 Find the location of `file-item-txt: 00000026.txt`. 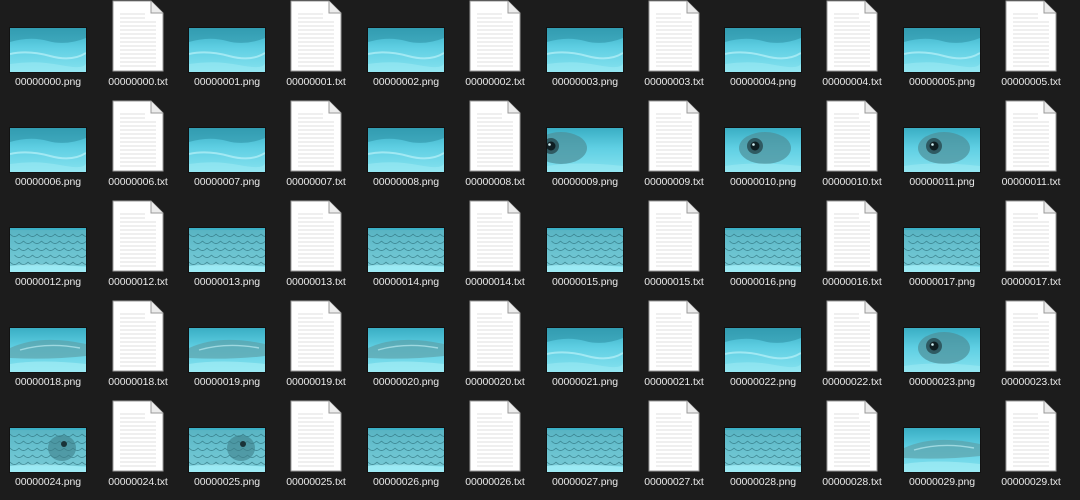

file-item-txt: 00000026.txt is located at coordinates (495, 450).